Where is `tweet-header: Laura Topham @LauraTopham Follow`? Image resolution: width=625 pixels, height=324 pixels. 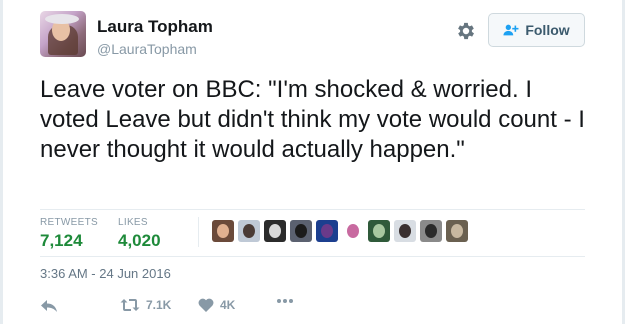
tweet-header: Laura Topham @LauraTopham Follow is located at coordinates (312, 37).